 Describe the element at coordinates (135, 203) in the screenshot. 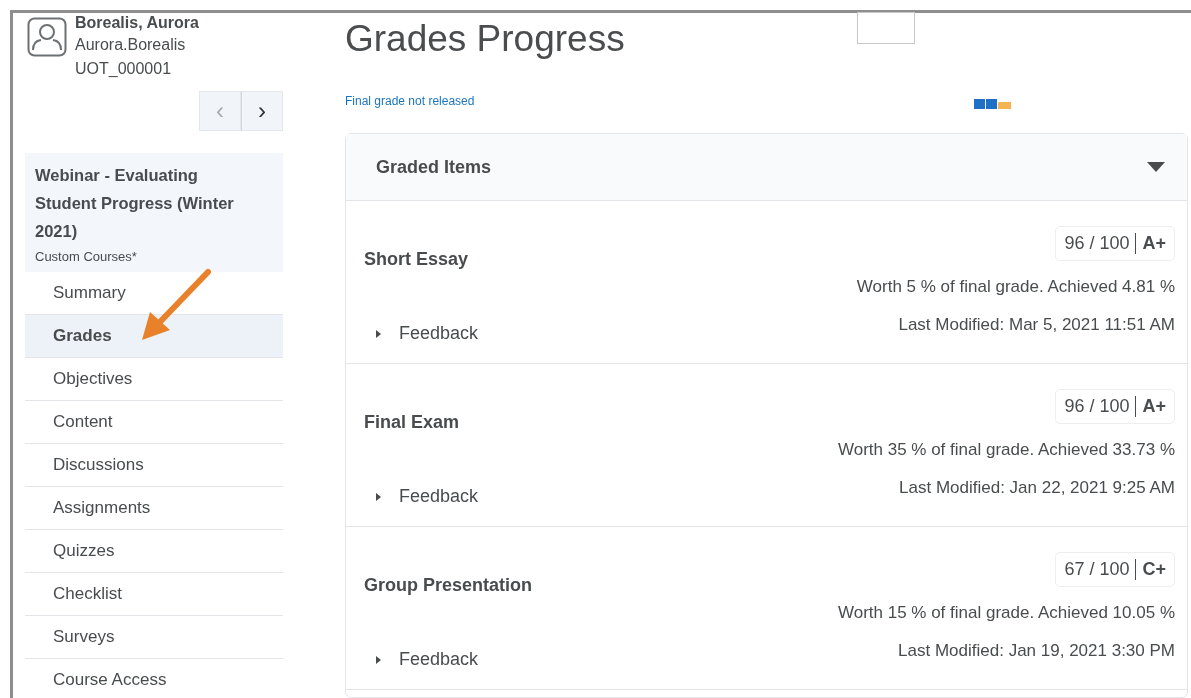

I see `course-title: Webinar - Evaluating Student Progress (Winter 2021)` at that location.